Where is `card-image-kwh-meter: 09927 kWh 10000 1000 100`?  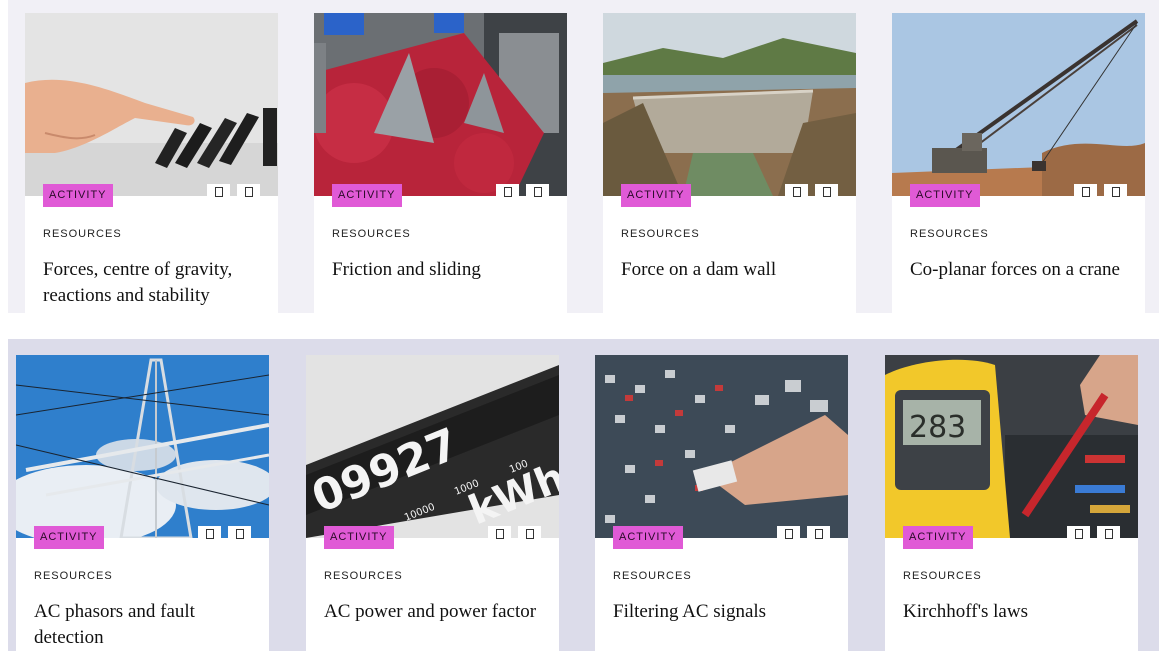
card-image-kwh-meter: 09927 kWh 10000 1000 100 is located at coordinates (432, 446).